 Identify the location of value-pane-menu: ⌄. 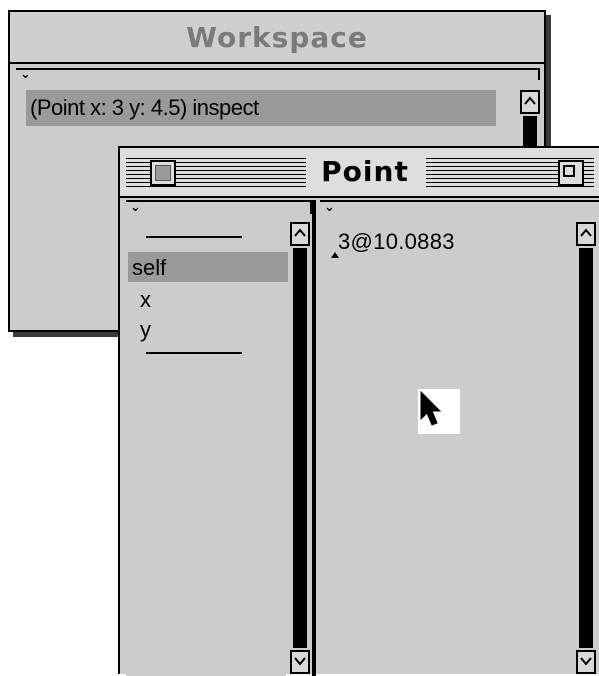
(459, 207).